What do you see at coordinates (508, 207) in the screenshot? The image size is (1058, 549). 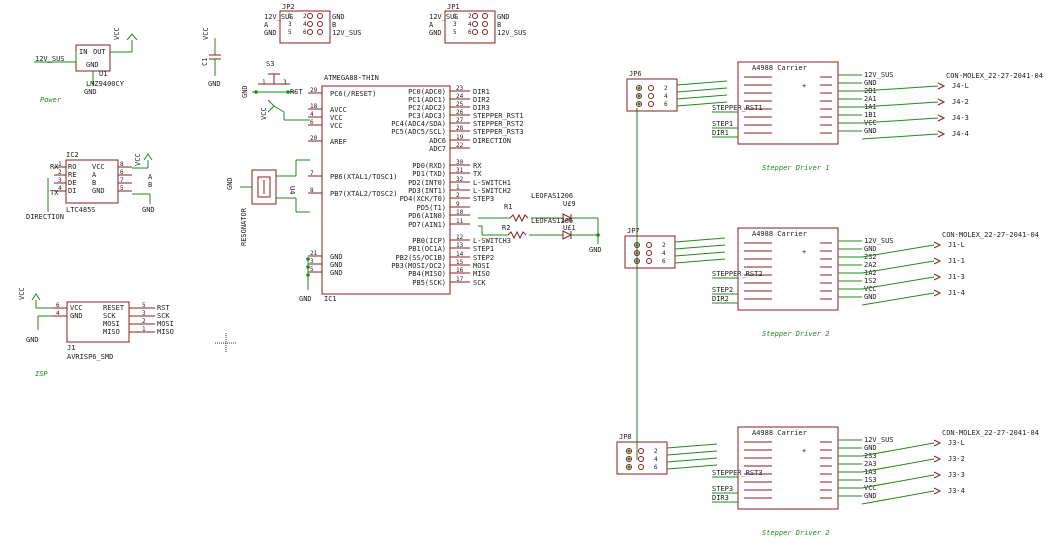 I see `r1-ref: R1` at bounding box center [508, 207].